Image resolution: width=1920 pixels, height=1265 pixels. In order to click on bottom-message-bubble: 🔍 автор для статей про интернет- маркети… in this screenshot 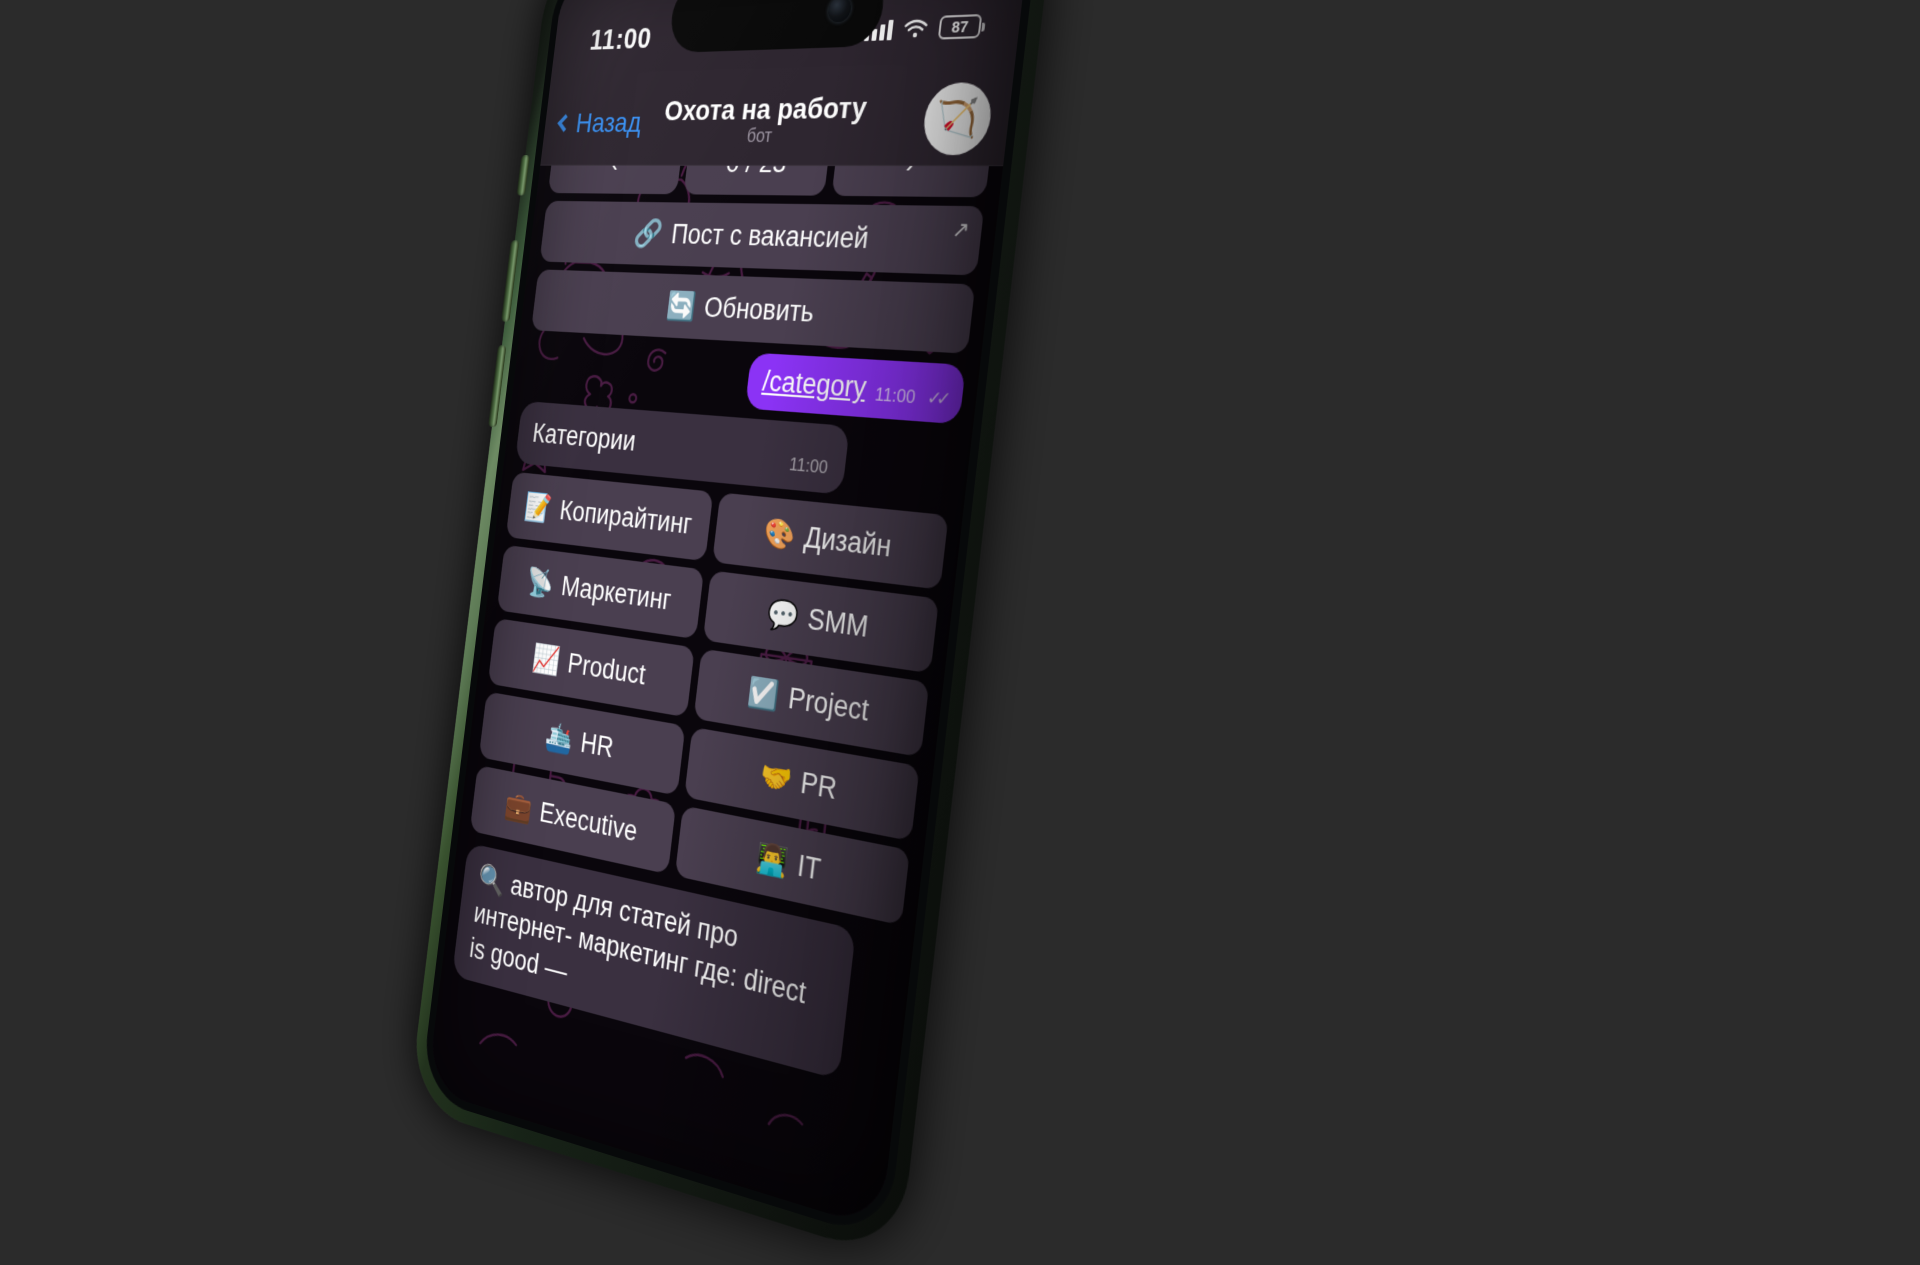, I will do `click(654, 961)`.